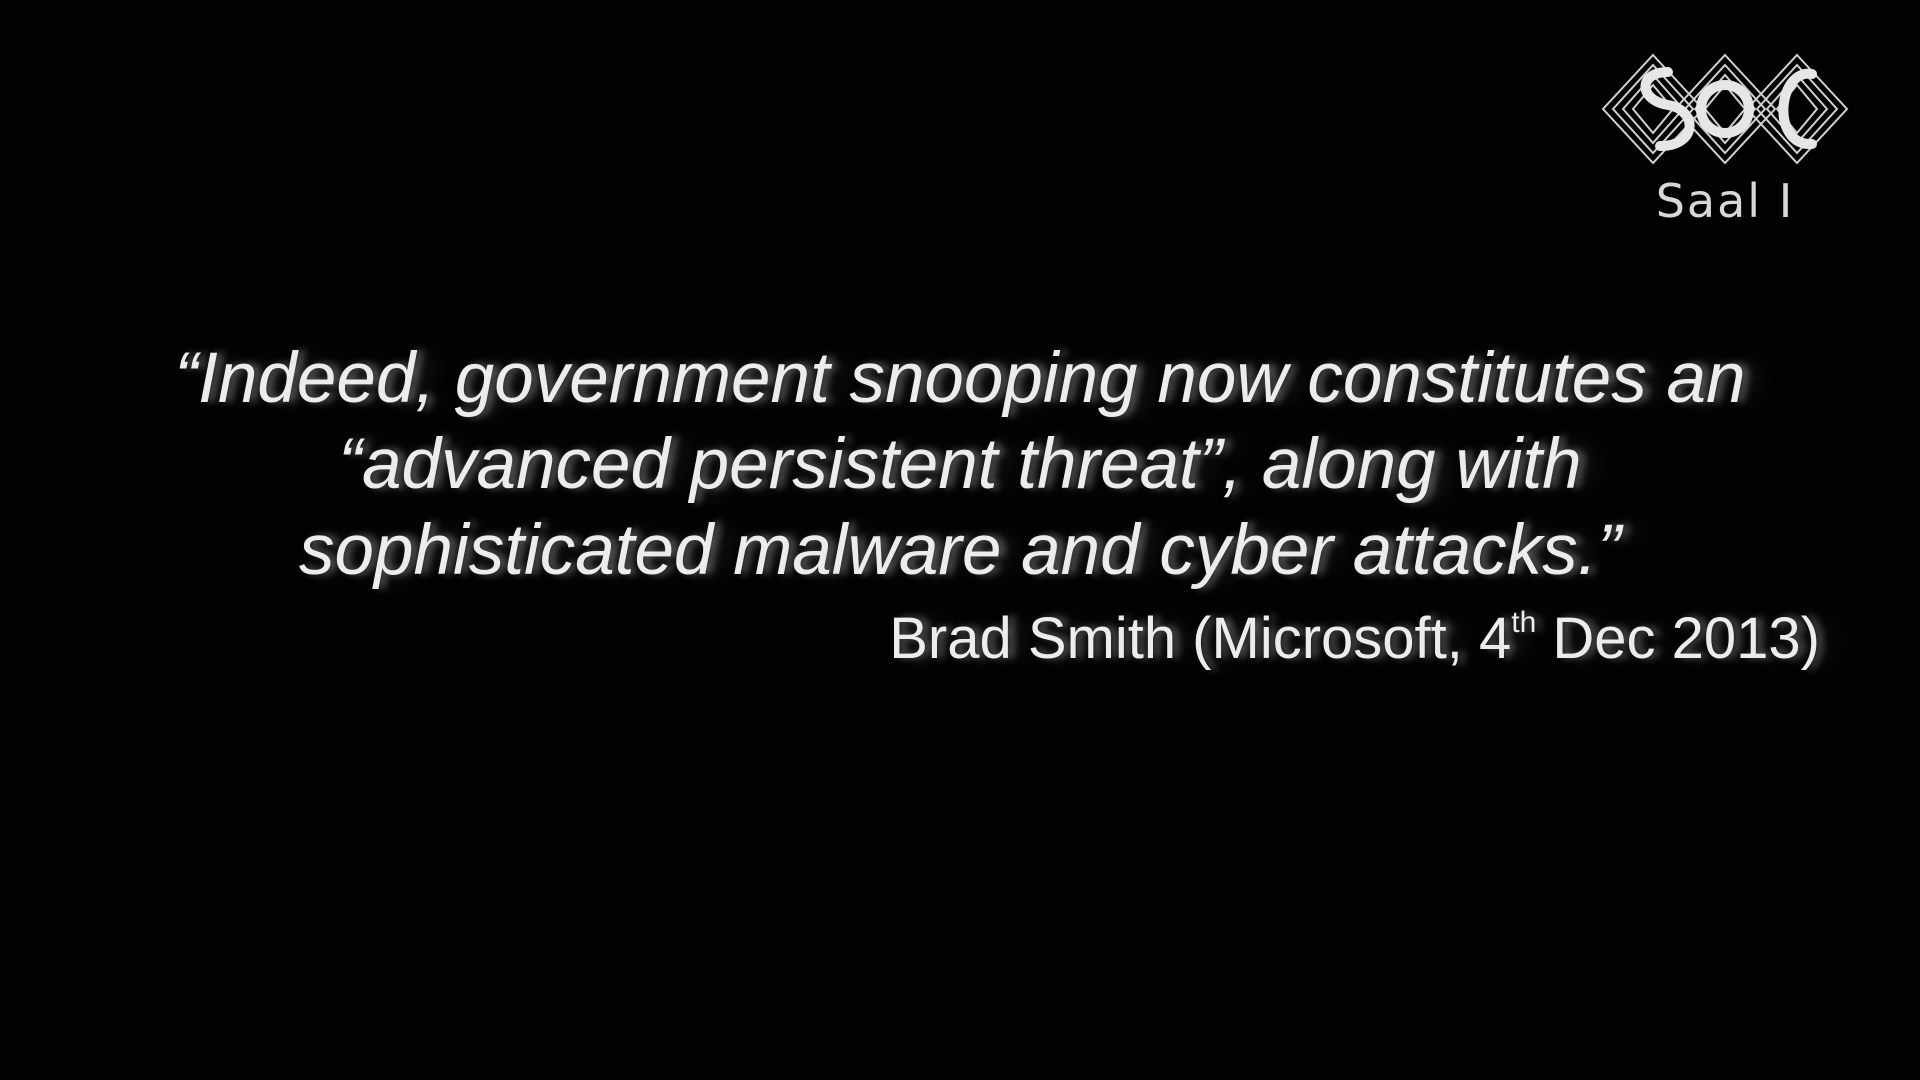 This screenshot has height=1080, width=1920. Describe the element at coordinates (1524, 622) in the screenshot. I see `ordinal-suffix: th` at that location.